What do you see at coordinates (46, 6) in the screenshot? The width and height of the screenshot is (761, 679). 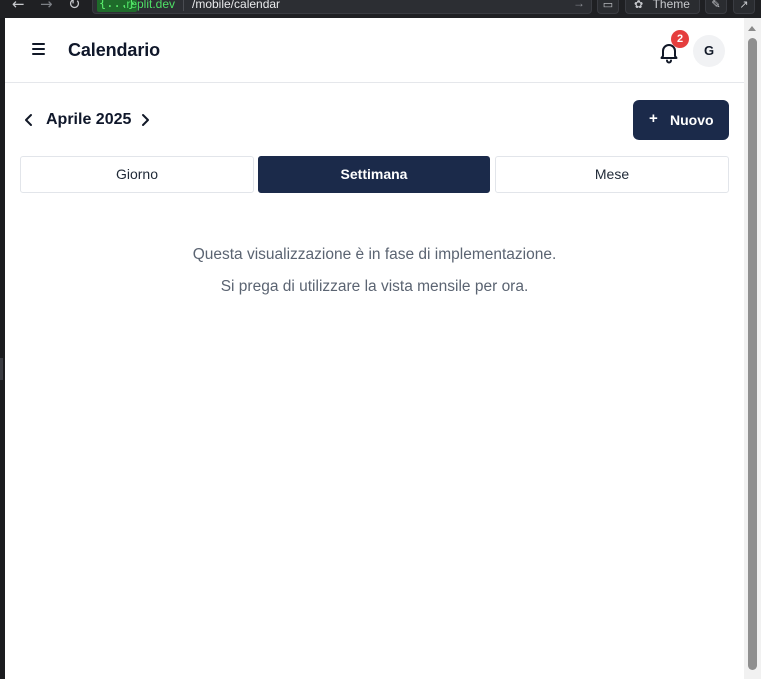 I see `forward-arrow-icon: →` at bounding box center [46, 6].